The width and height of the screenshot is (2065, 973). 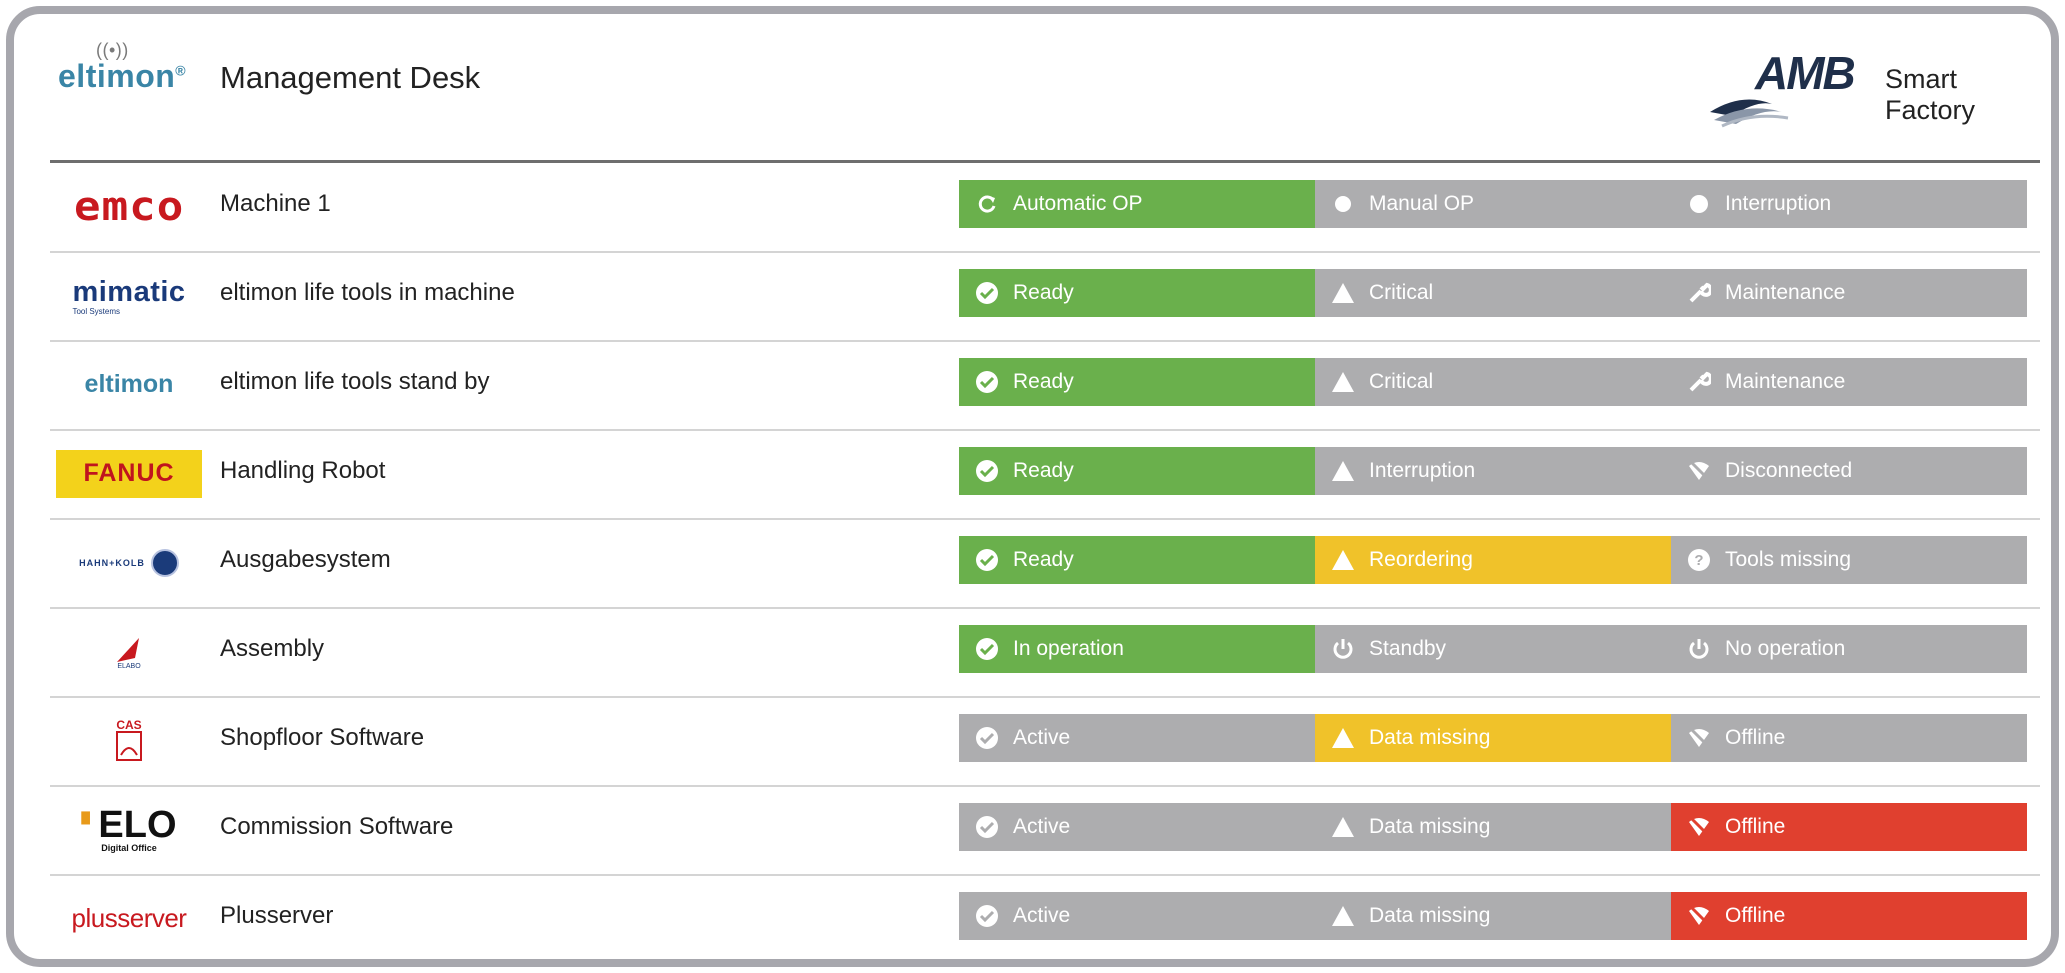 What do you see at coordinates (112, 50) in the screenshot?
I see `wifi-icon: ((•))` at bounding box center [112, 50].